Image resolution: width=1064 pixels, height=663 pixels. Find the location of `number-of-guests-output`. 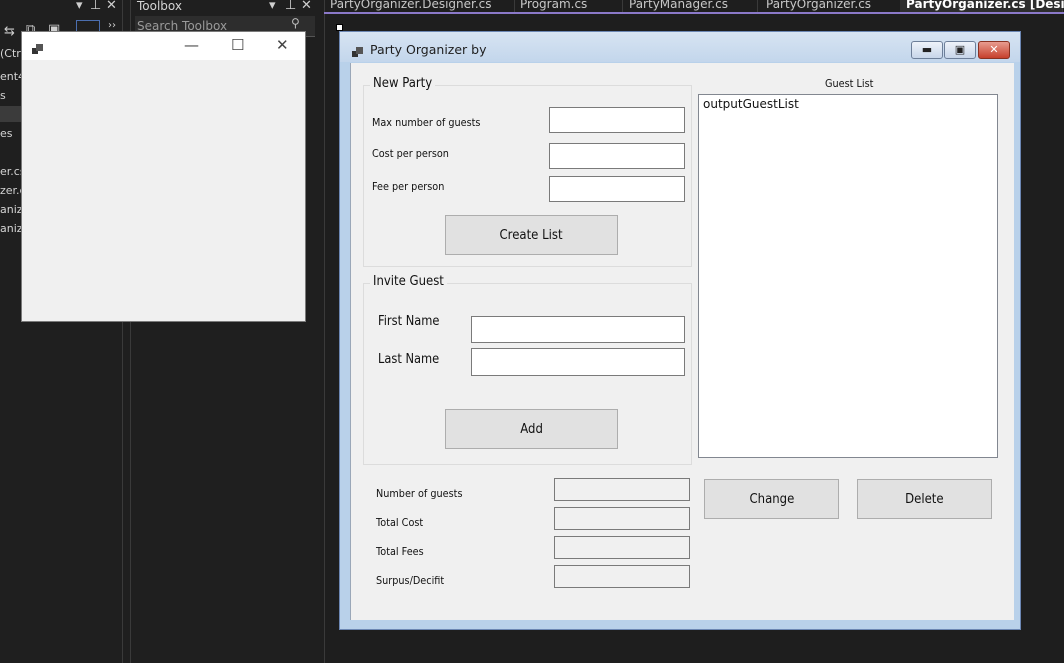

number-of-guests-output is located at coordinates (622, 489).